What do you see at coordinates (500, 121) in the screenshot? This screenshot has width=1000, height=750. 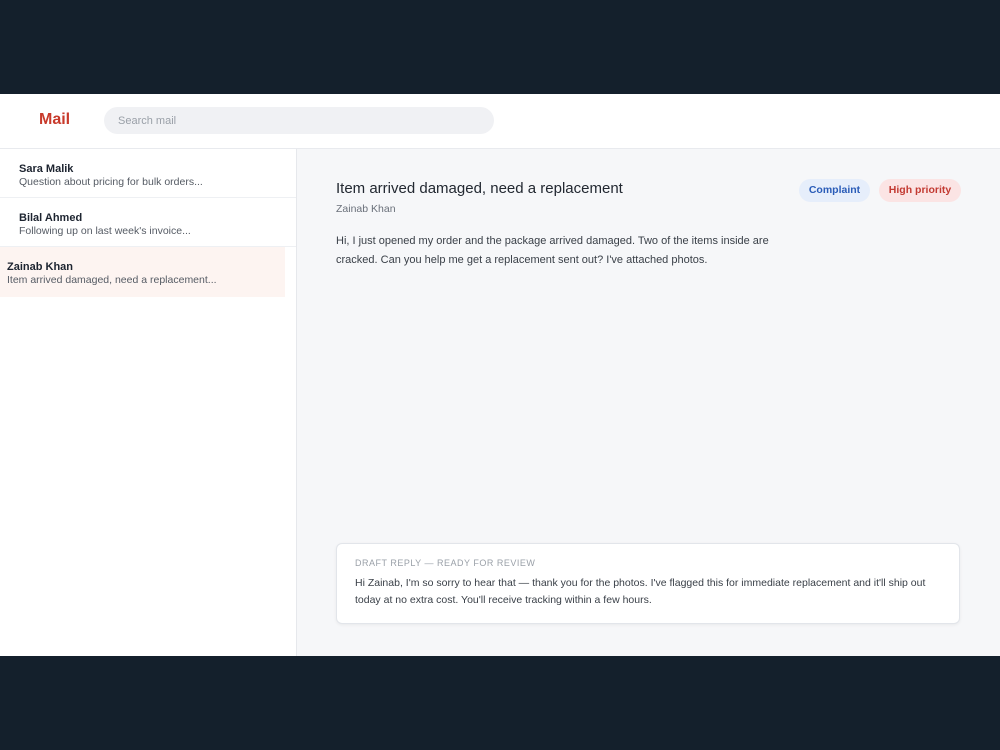 I see `app-header: Mail` at bounding box center [500, 121].